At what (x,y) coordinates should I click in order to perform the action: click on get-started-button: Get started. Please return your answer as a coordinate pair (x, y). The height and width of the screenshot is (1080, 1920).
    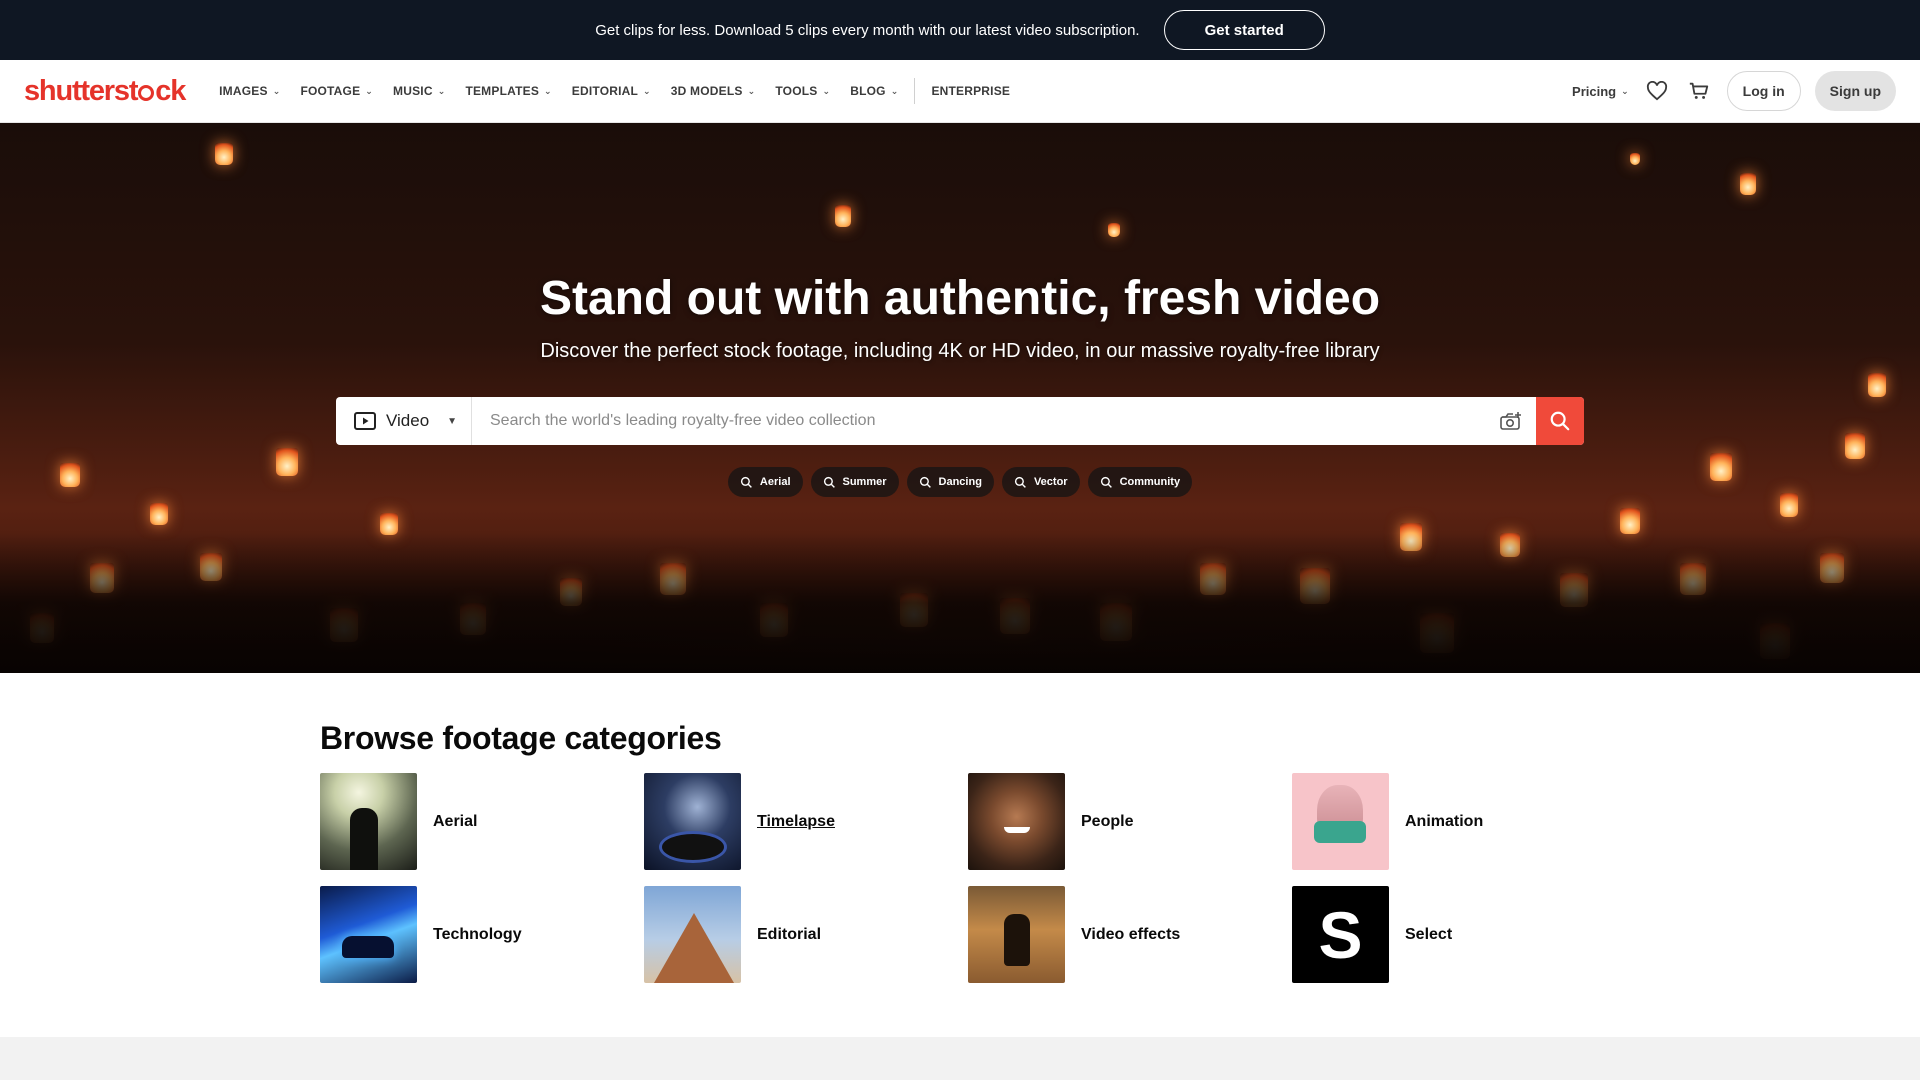
    Looking at the image, I should click on (1244, 30).